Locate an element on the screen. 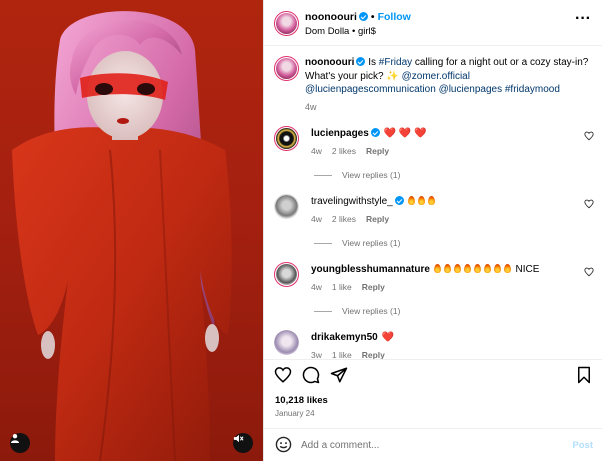 The image size is (602, 461). post-header: noonoouri • Follow Dom Dolla • girl$ ··· is located at coordinates (433, 23).